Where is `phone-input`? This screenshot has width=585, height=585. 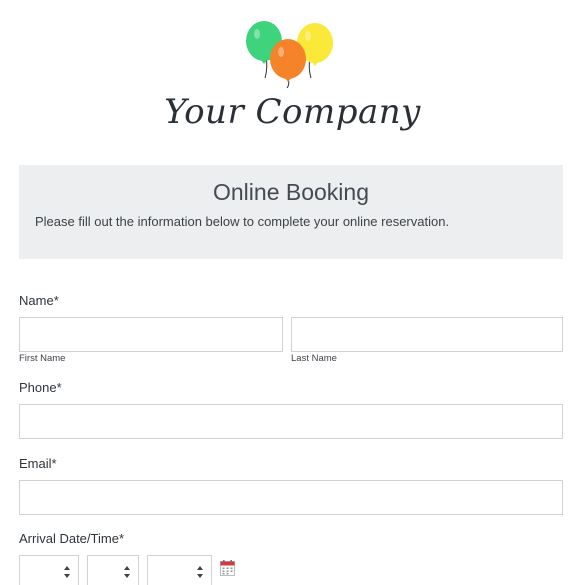 phone-input is located at coordinates (291, 421).